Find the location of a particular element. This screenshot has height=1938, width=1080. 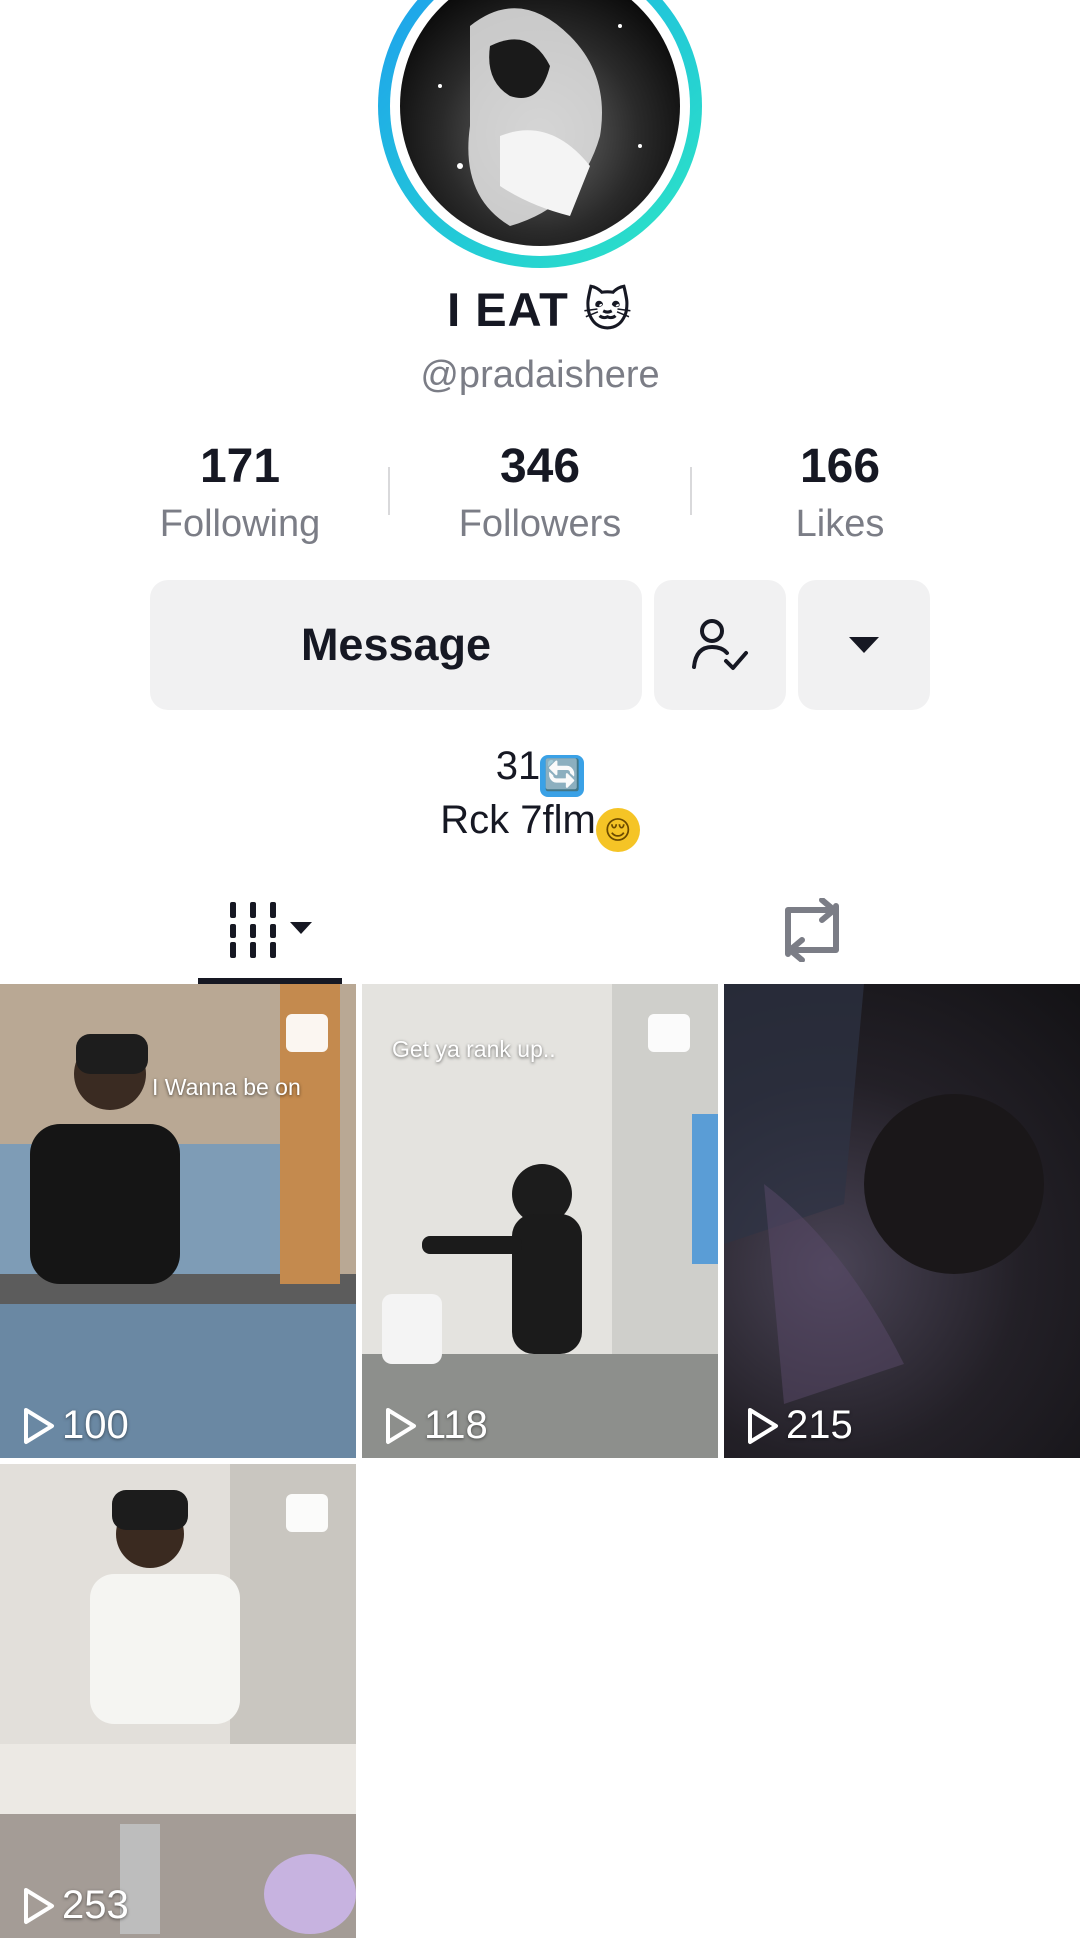

avatar-border is located at coordinates (540, 128).